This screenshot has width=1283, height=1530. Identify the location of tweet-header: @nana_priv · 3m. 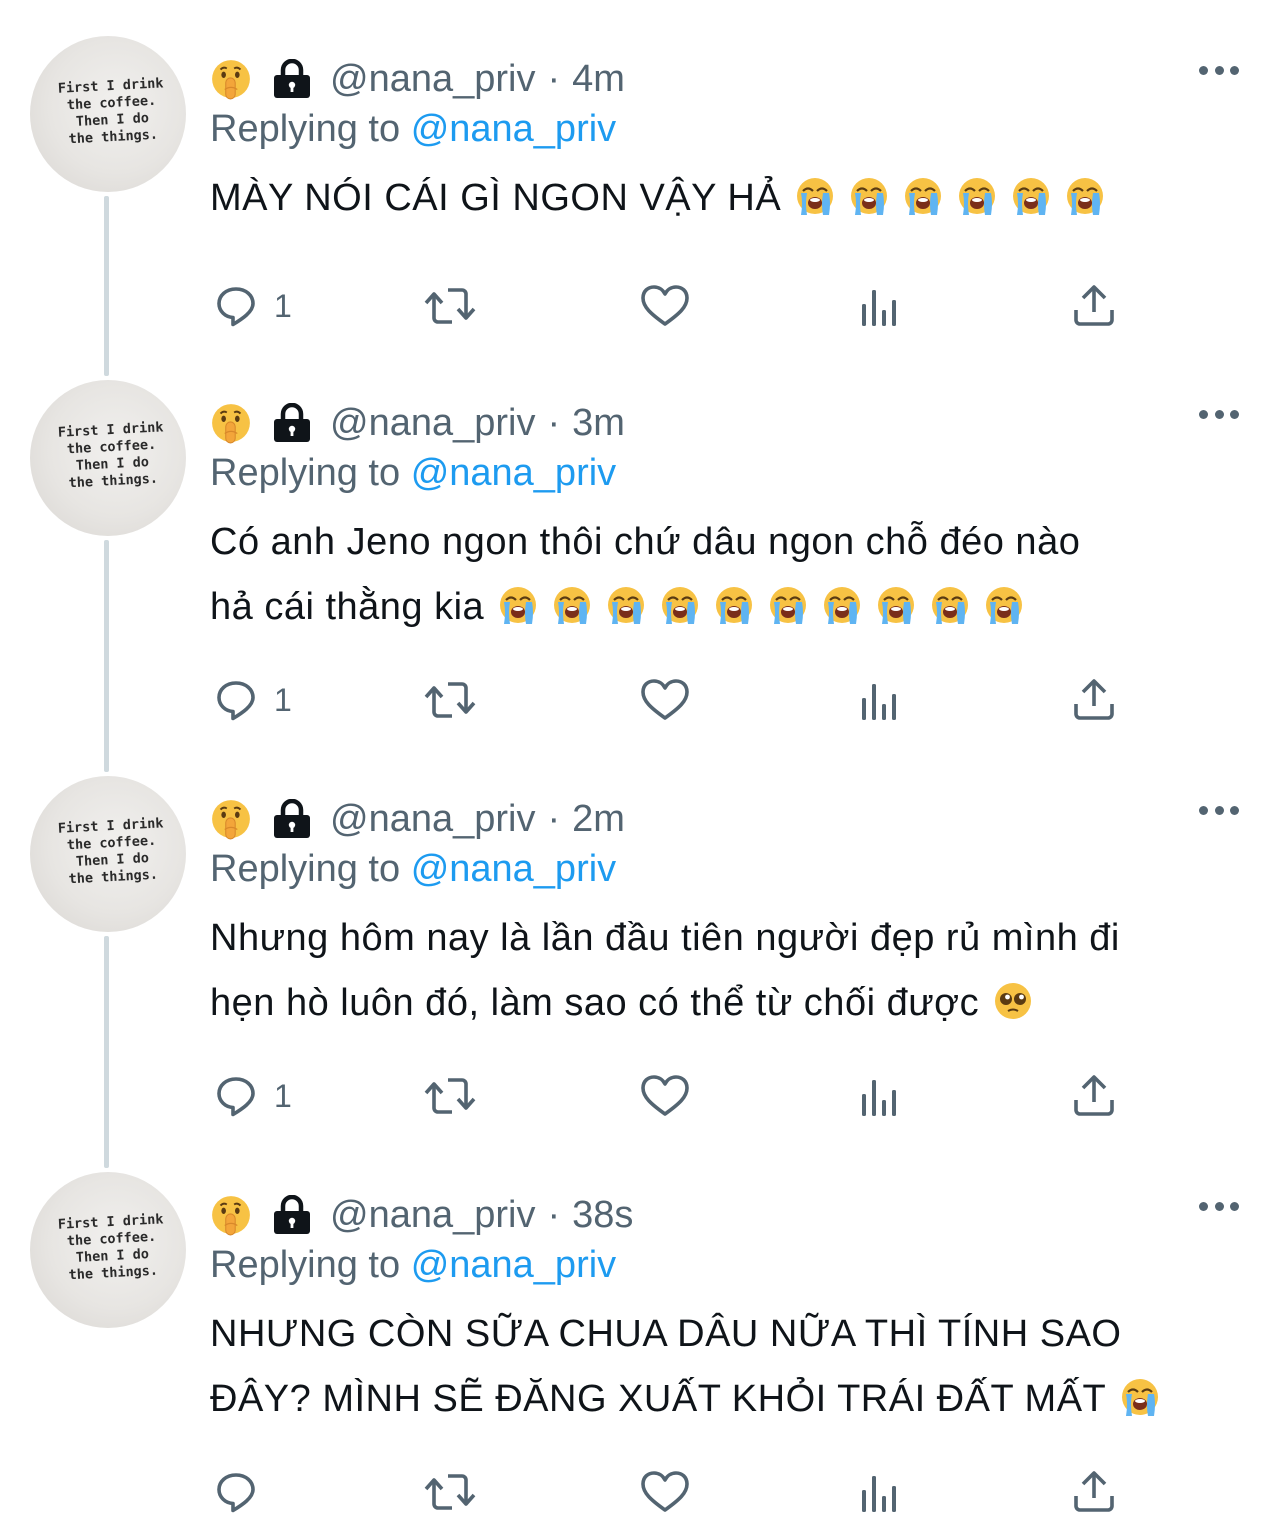
(417, 423).